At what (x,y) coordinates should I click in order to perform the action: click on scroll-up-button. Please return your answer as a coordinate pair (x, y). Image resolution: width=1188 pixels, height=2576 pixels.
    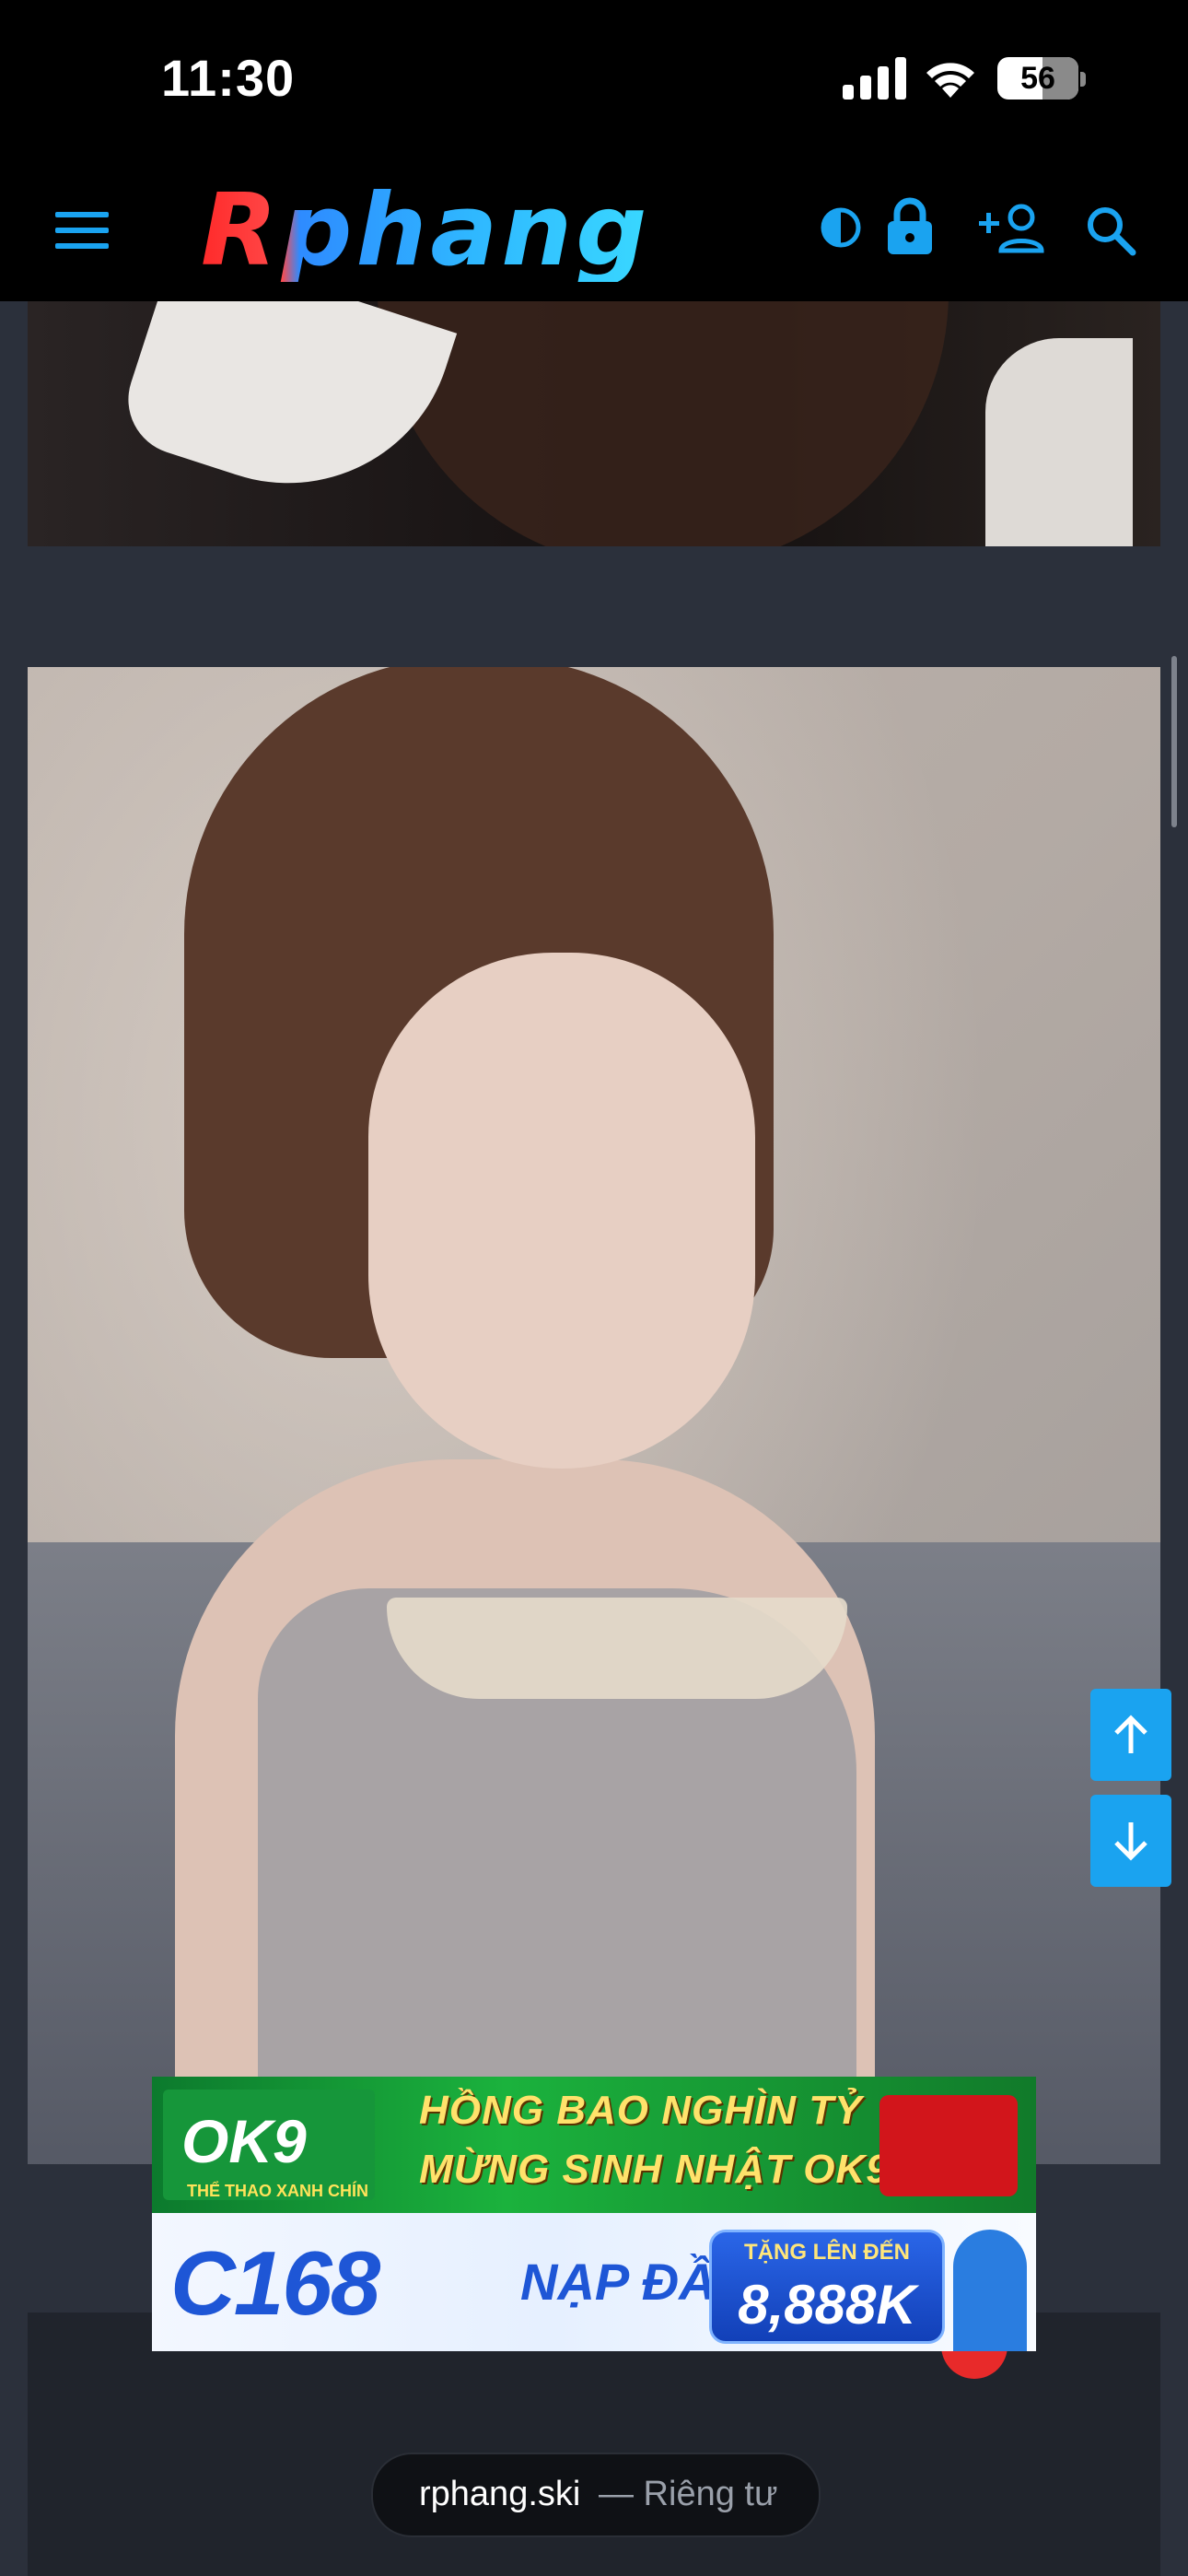
    Looking at the image, I should click on (1130, 1735).